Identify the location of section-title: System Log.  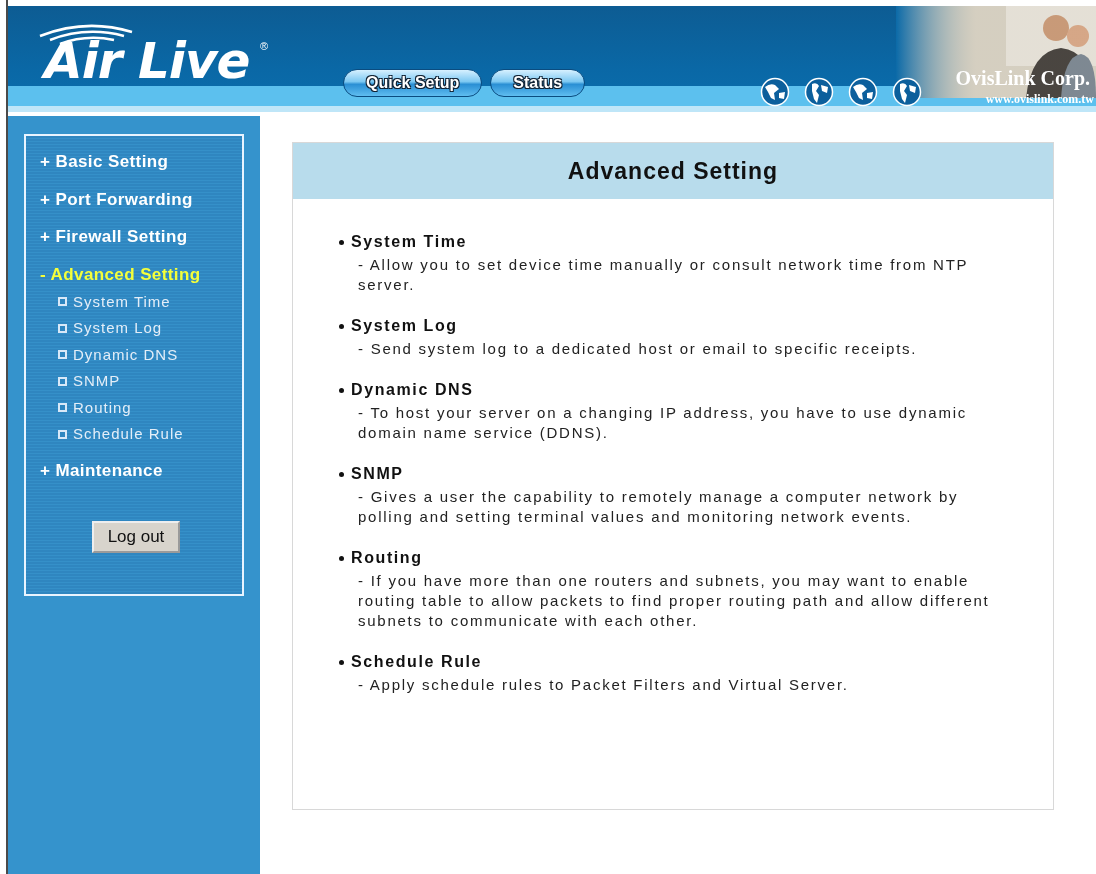
(404, 326).